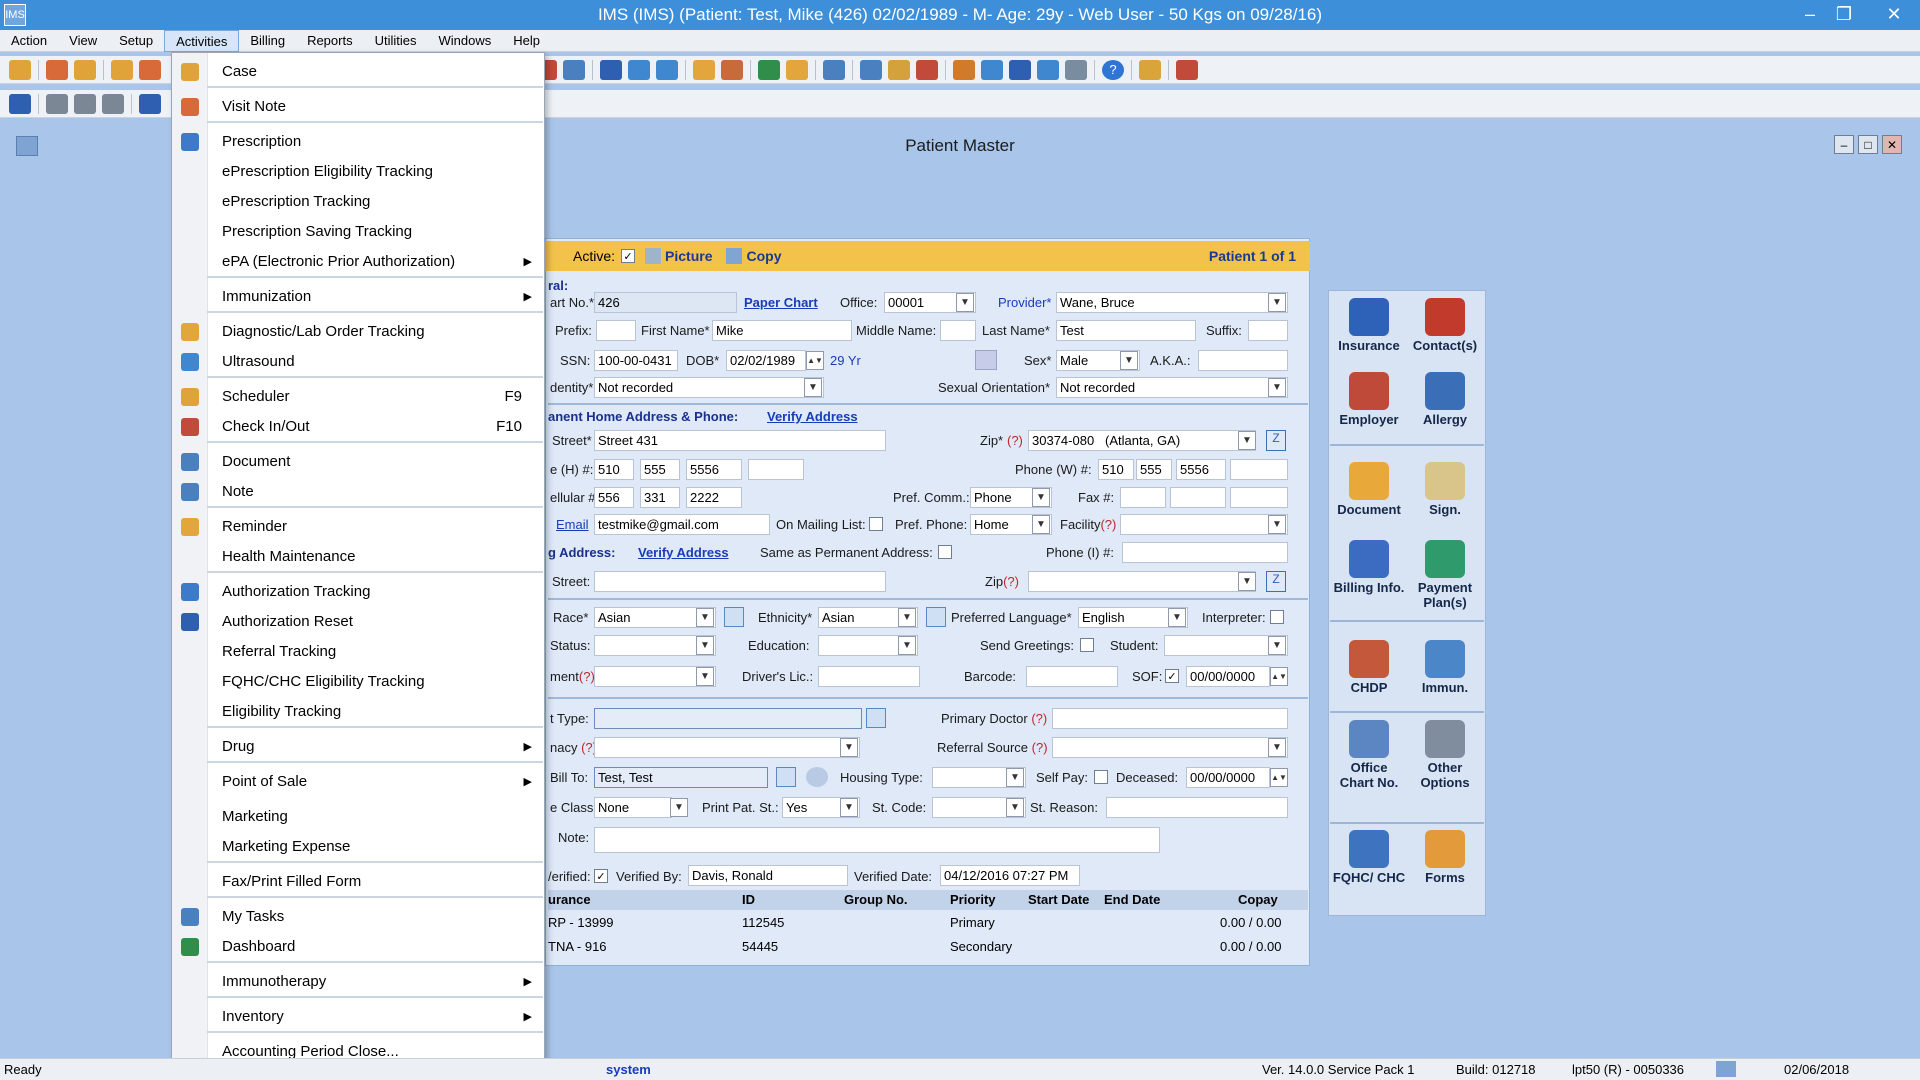 The image size is (1920, 1080). Describe the element at coordinates (1172, 302) in the screenshot. I see `provider-select: Wane, Bruce` at that location.